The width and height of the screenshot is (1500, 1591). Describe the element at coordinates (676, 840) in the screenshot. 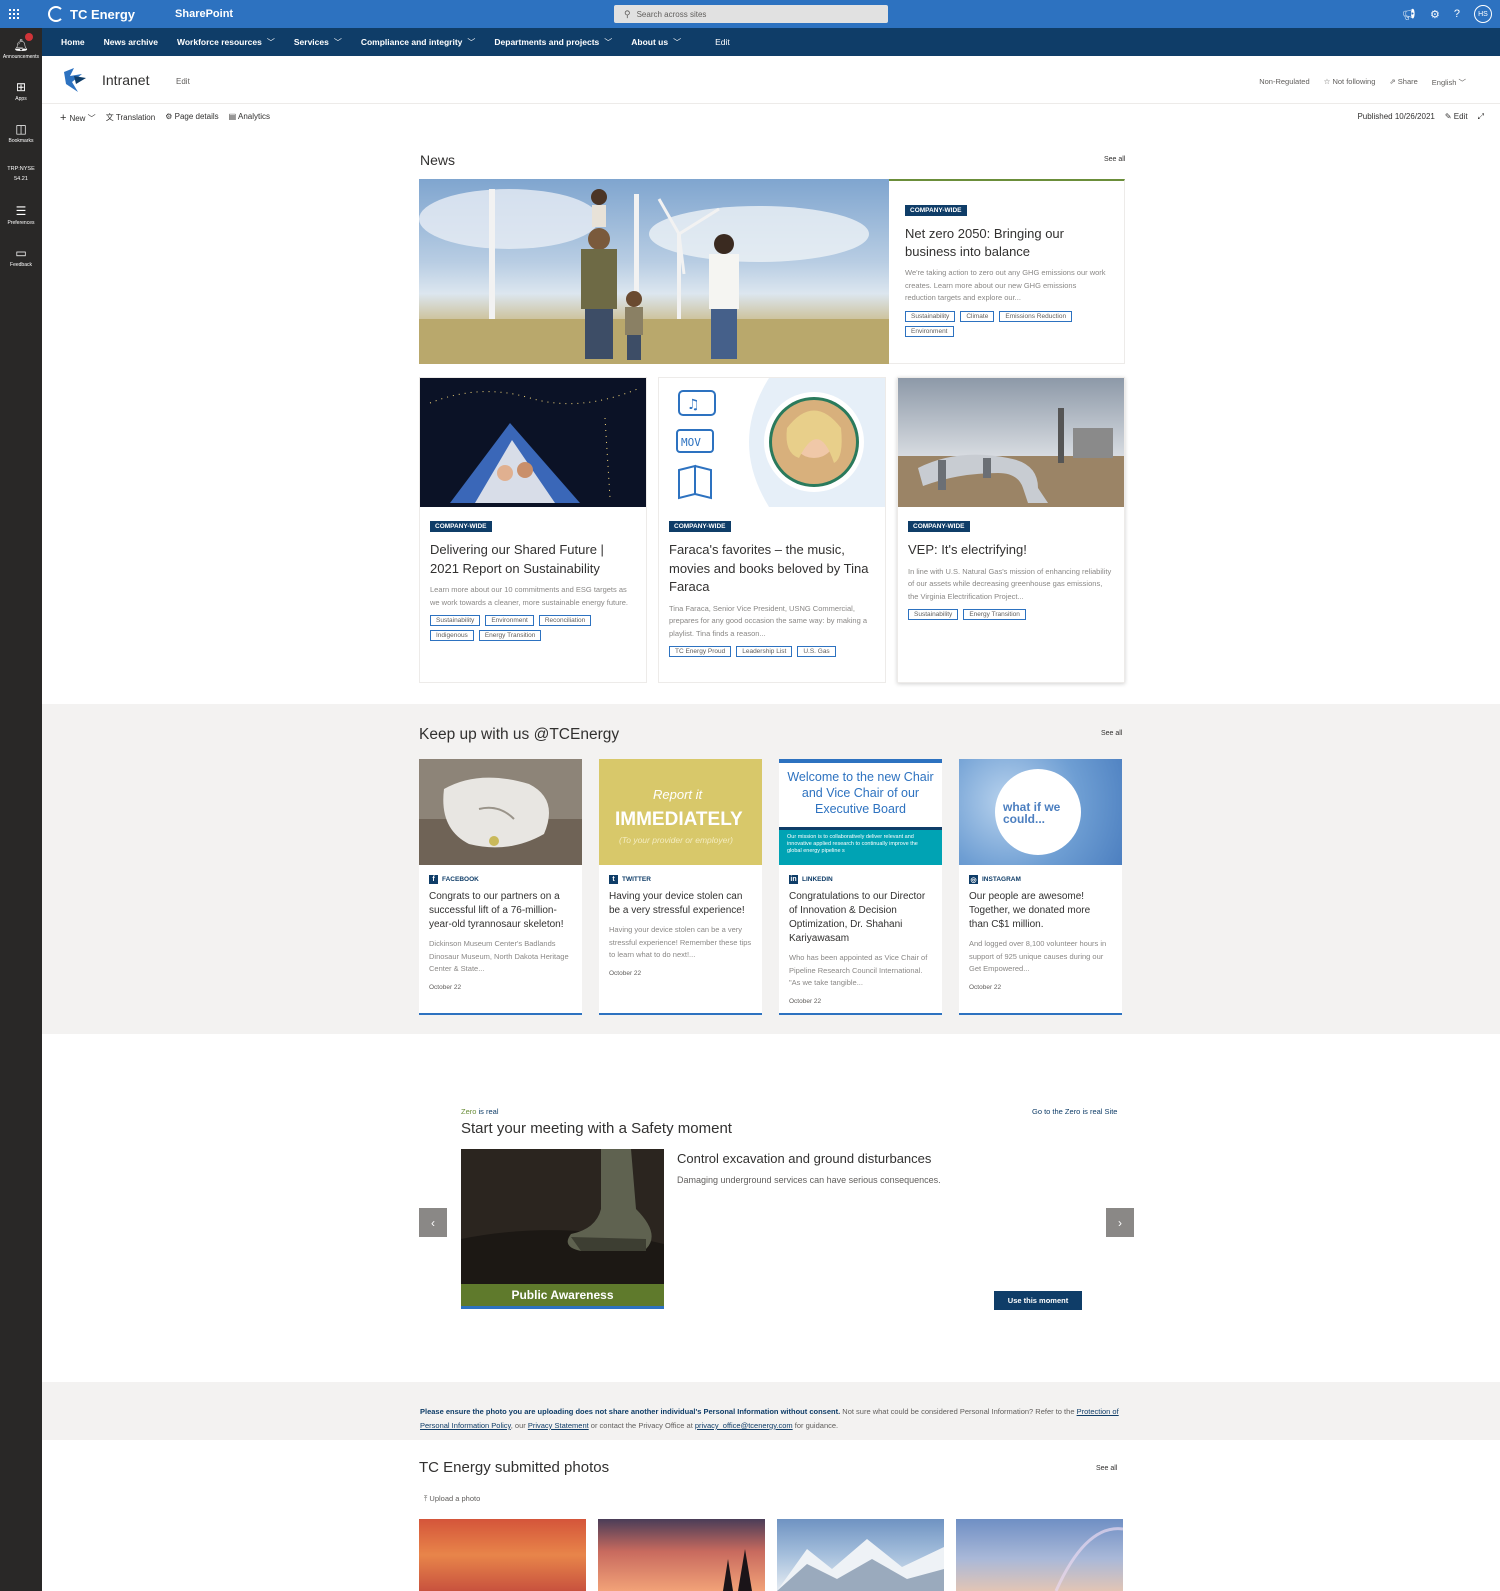

I see `image-text-provider: (To your provider or employer)` at that location.